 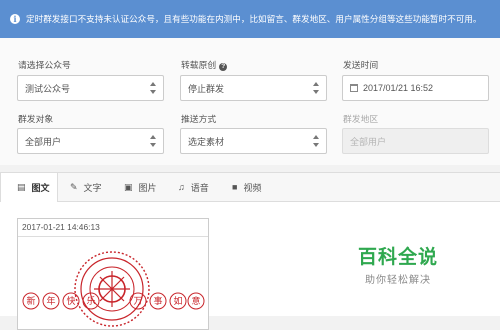 What do you see at coordinates (398, 88) in the screenshot?
I see `send-time-value: 2017/01/21 16:52` at bounding box center [398, 88].